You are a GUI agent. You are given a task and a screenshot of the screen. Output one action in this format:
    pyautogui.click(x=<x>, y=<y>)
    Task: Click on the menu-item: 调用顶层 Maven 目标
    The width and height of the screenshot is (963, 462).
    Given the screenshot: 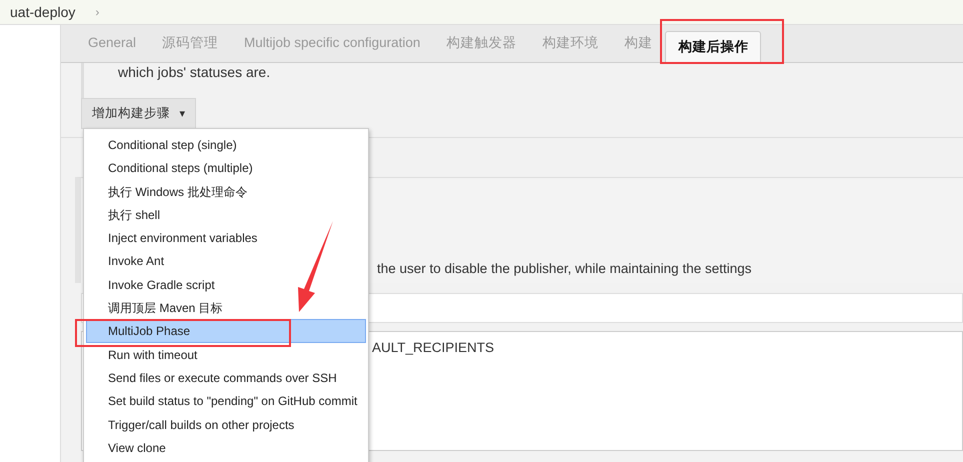 What is the action you would take?
    pyautogui.click(x=157, y=308)
    